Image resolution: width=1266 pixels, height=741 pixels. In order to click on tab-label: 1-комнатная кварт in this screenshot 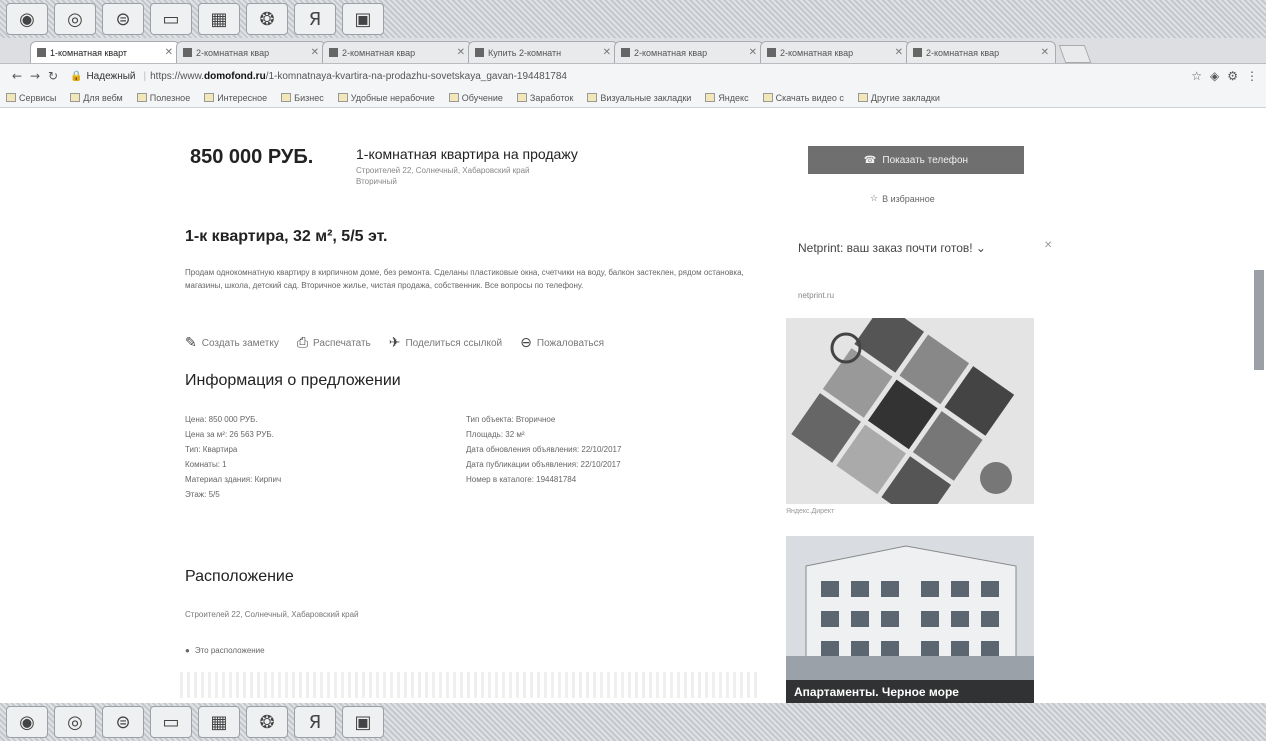, I will do `click(89, 52)`.